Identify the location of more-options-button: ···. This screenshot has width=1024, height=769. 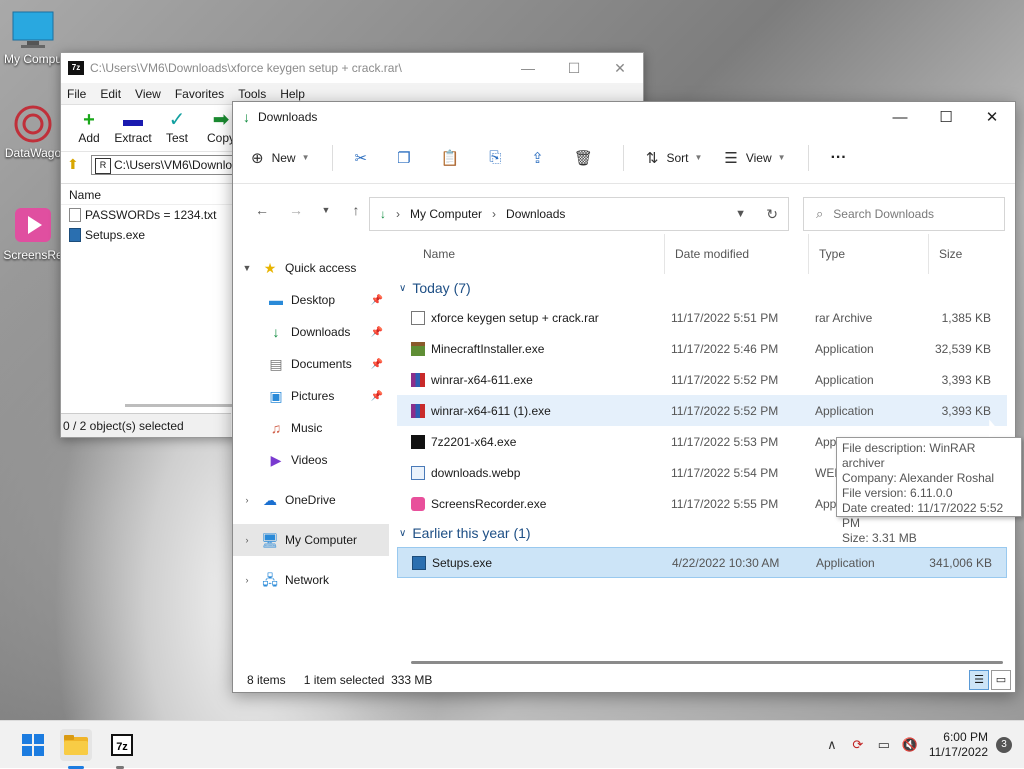
(839, 158).